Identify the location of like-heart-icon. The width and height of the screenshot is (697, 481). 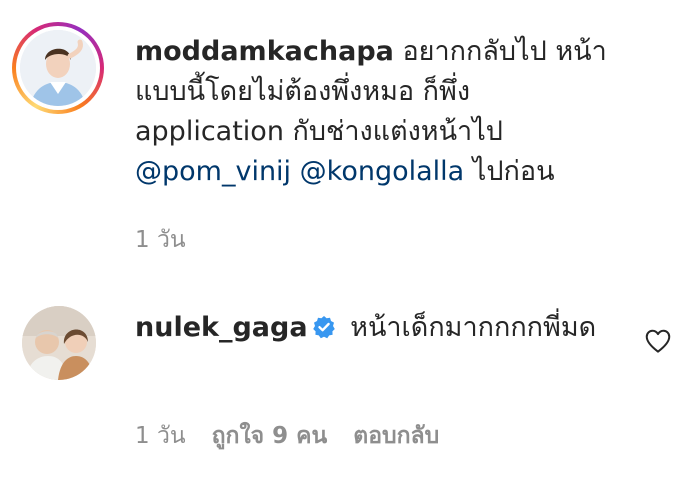
(658, 341).